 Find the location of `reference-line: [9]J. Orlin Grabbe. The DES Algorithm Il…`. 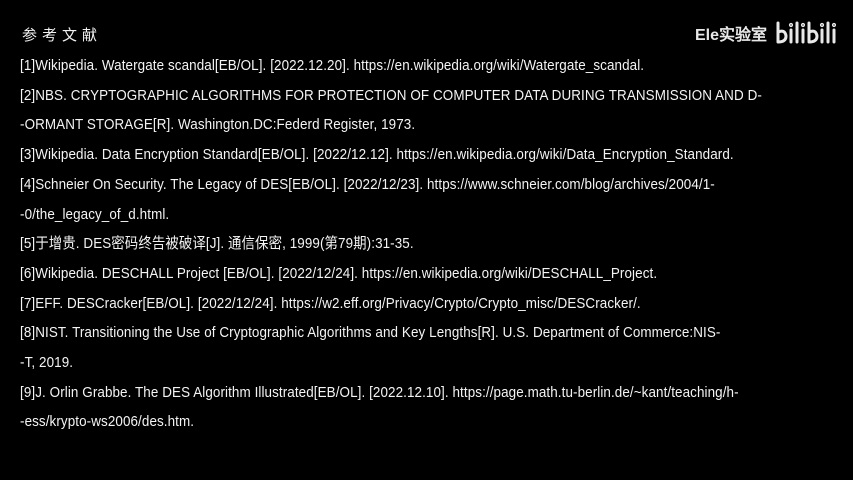

reference-line: [9]J. Orlin Grabbe. The DES Algorithm Il… is located at coordinates (379, 392).